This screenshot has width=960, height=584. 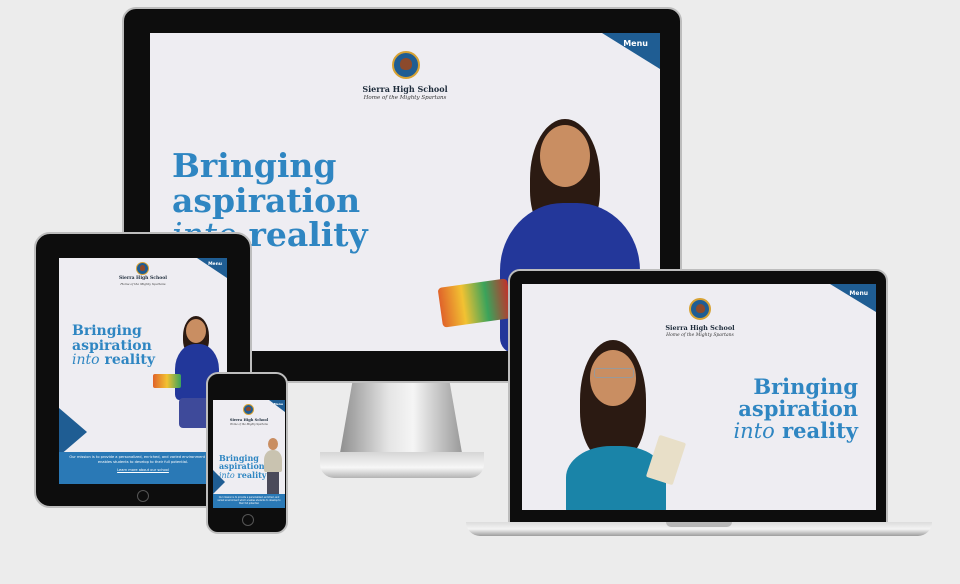 I want to click on laptop-notch, so click(x=699, y=524).